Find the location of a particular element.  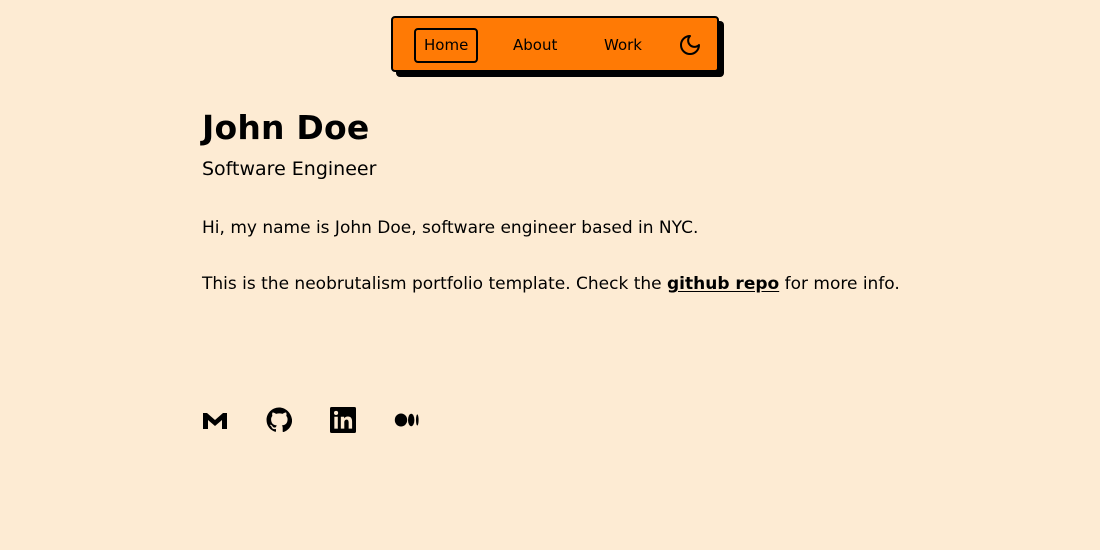

gmail-link is located at coordinates (215, 420).